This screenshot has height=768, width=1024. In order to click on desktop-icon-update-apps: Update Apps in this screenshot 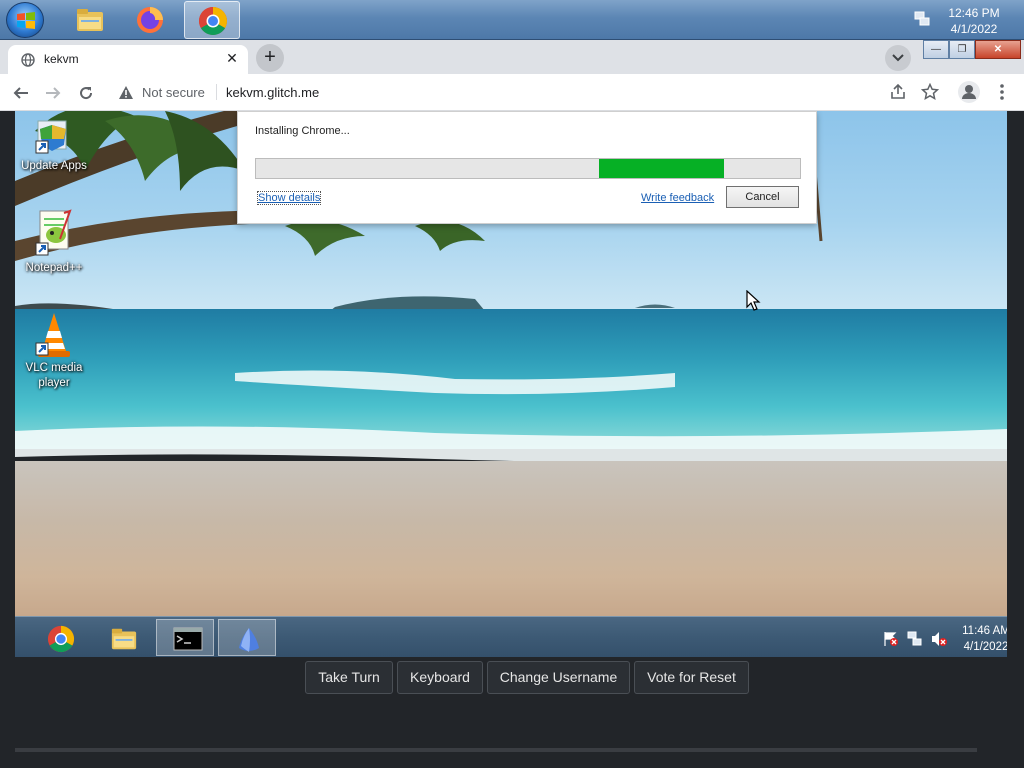, I will do `click(54, 145)`.